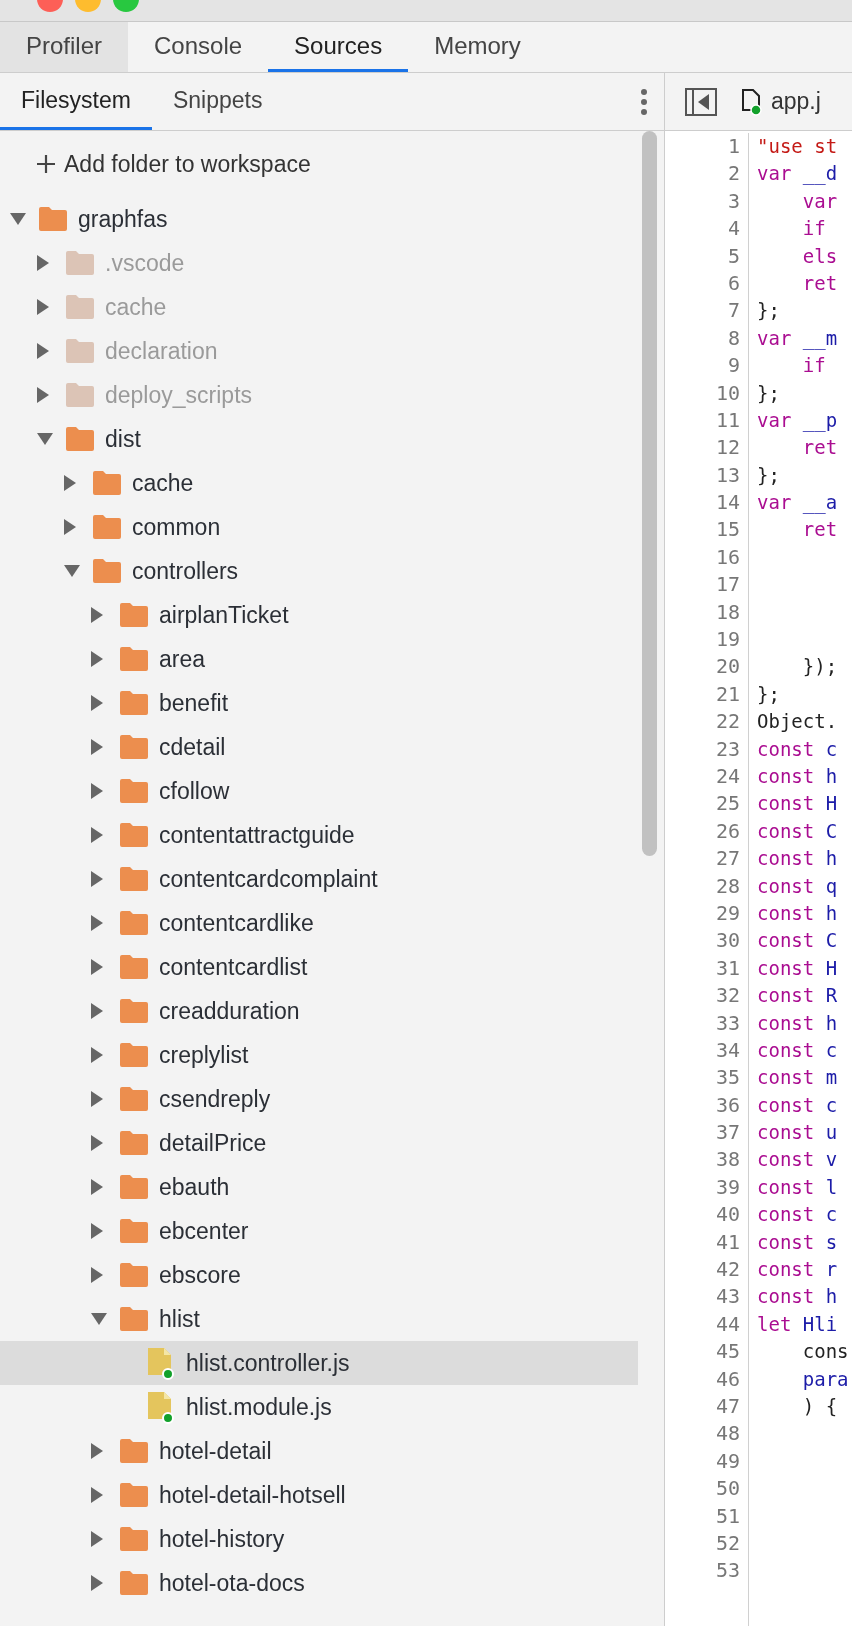  Describe the element at coordinates (319, 659) in the screenshot. I see `folder-tree-item: area` at that location.